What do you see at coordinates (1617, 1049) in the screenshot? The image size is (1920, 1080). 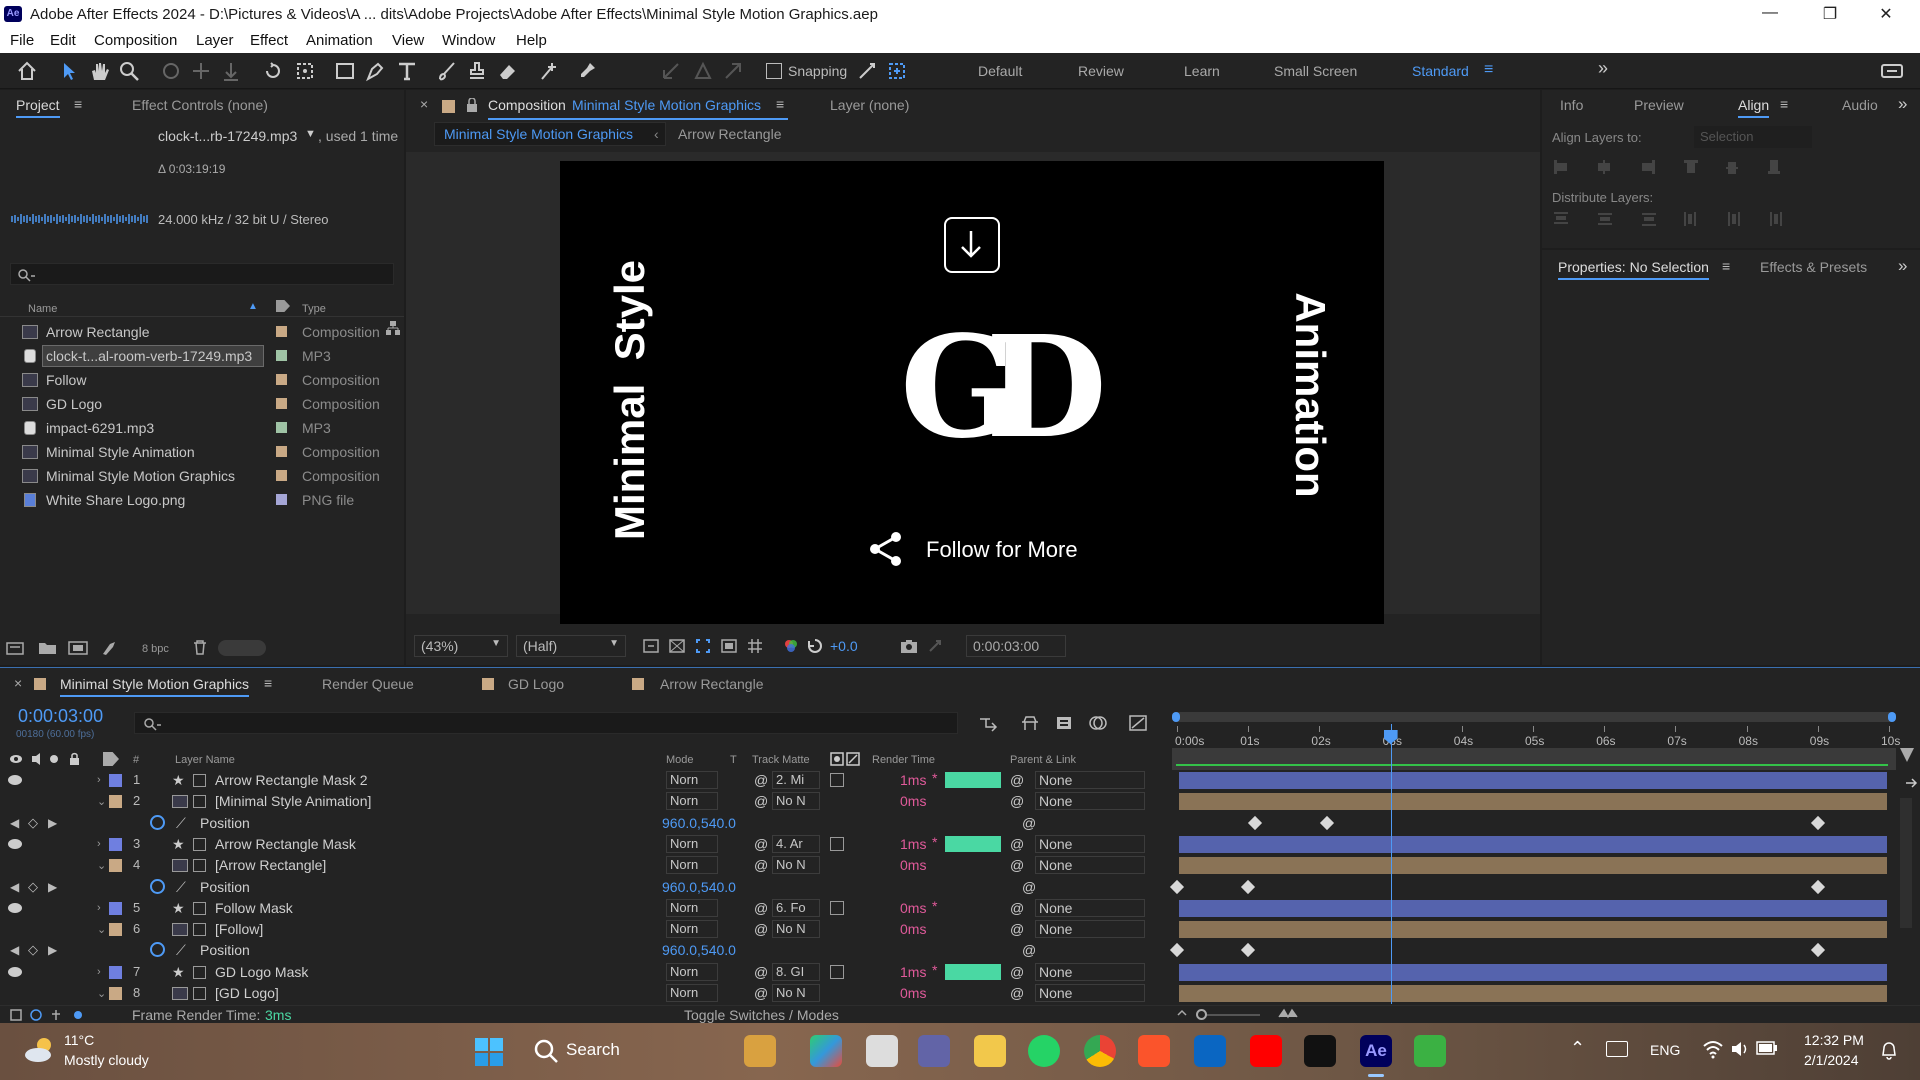 I see `keyboard-icon` at bounding box center [1617, 1049].